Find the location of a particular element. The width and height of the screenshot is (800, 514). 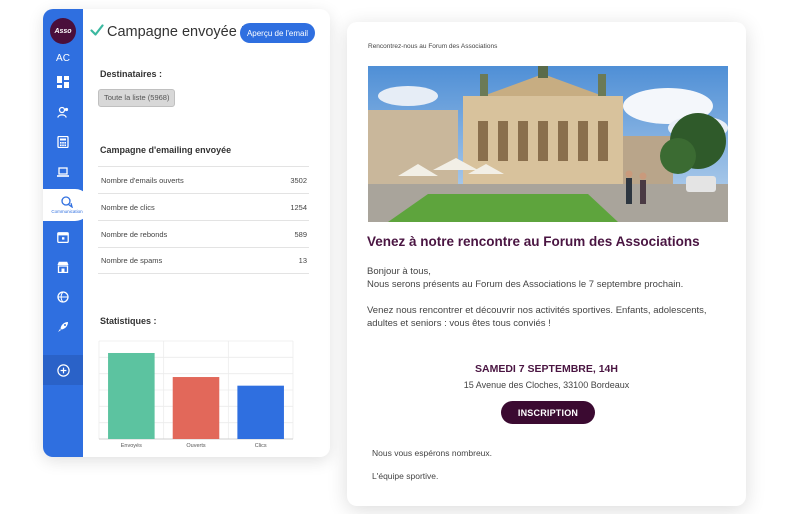

campaign-label: Campagne d'emailing envoyée is located at coordinates (166, 150).